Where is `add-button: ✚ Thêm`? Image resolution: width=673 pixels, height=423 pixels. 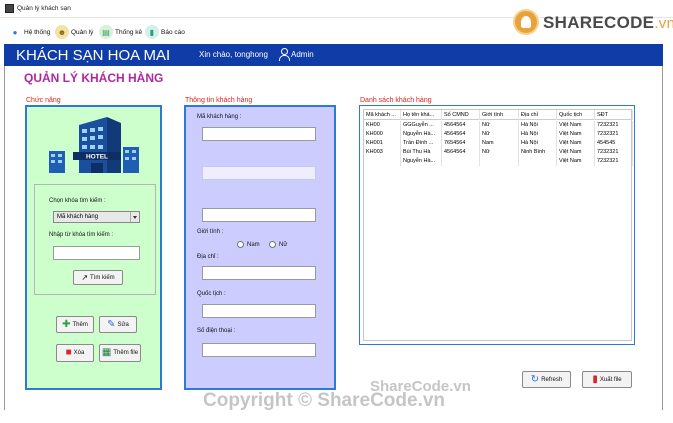
add-button: ✚ Thêm is located at coordinates (75, 324).